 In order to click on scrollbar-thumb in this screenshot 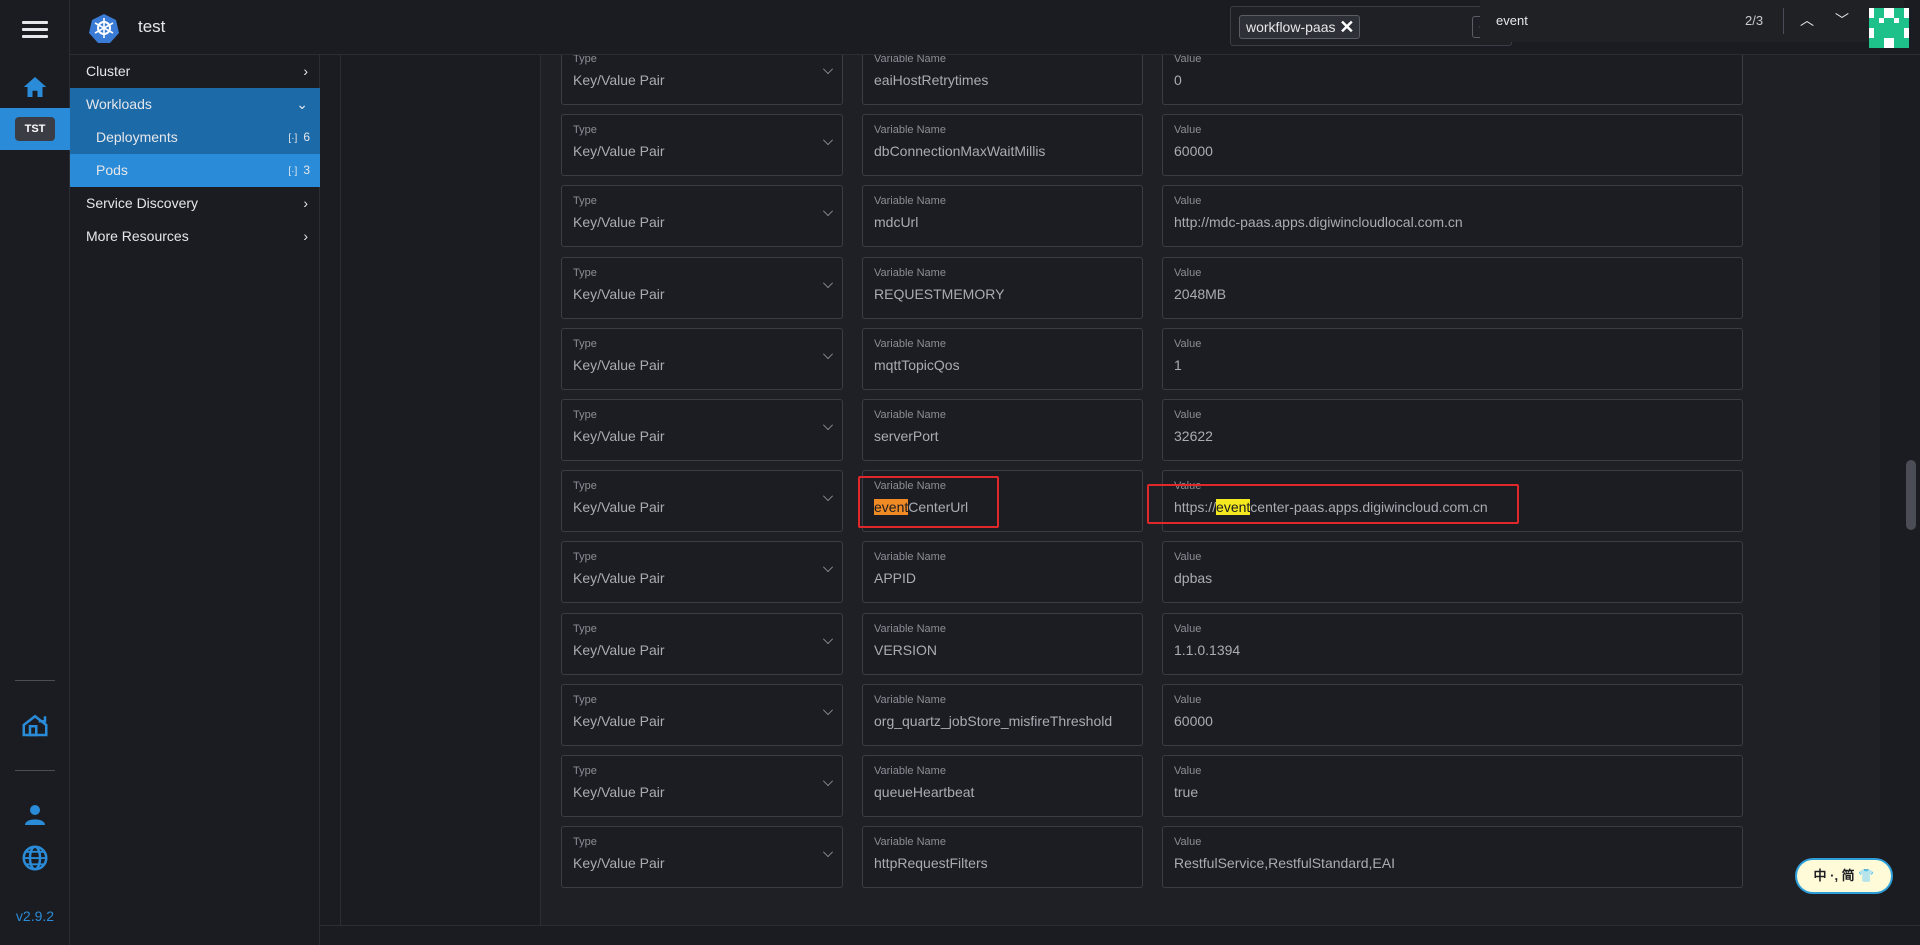, I will do `click(1911, 495)`.